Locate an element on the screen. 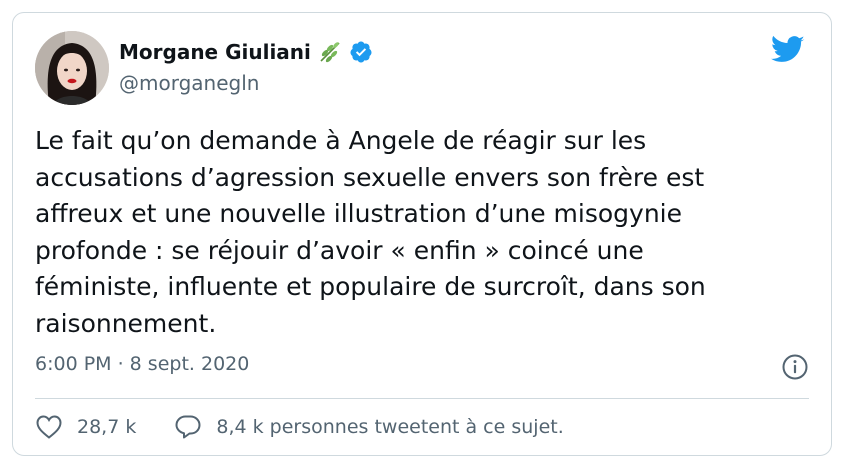 This screenshot has width=846, height=469. verified-badge-icon is located at coordinates (361, 52).